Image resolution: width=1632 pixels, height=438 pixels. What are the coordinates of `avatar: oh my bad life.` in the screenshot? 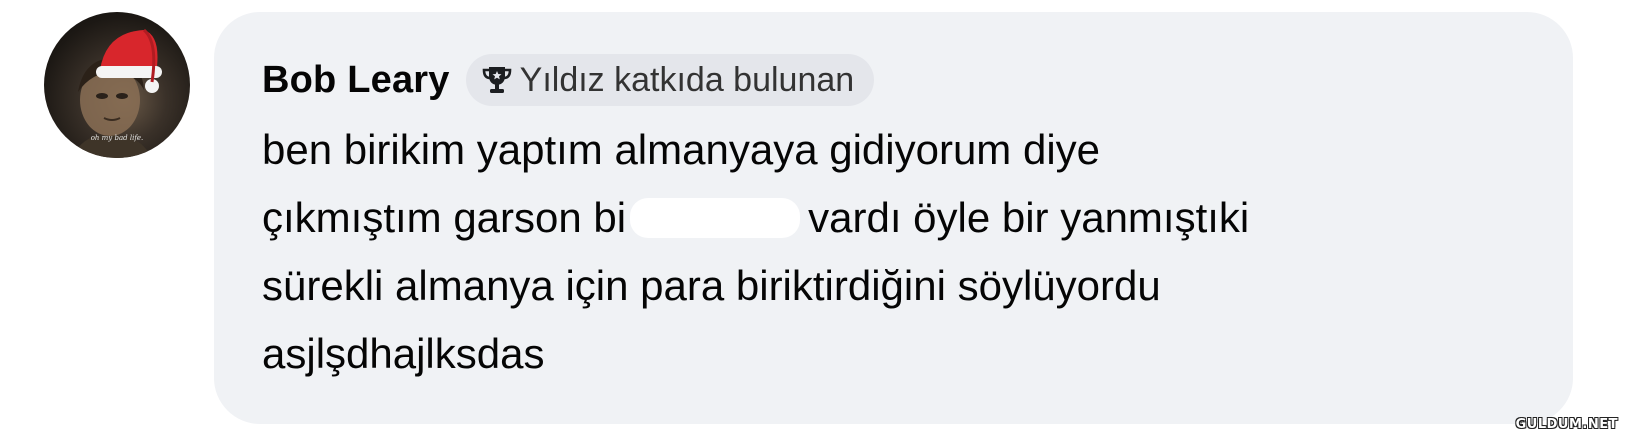 It's located at (117, 85).